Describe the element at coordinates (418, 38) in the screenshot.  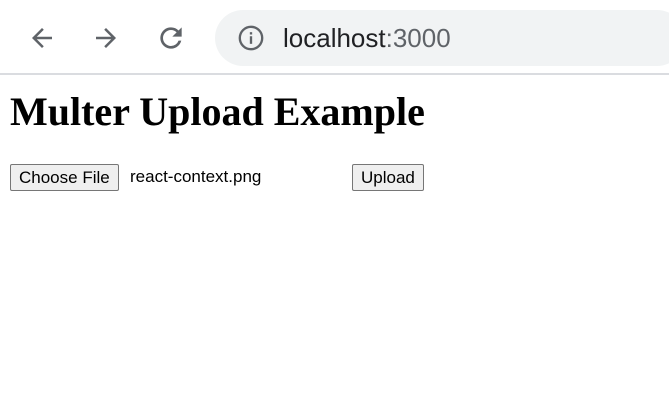
I see `url-port: :3000` at that location.